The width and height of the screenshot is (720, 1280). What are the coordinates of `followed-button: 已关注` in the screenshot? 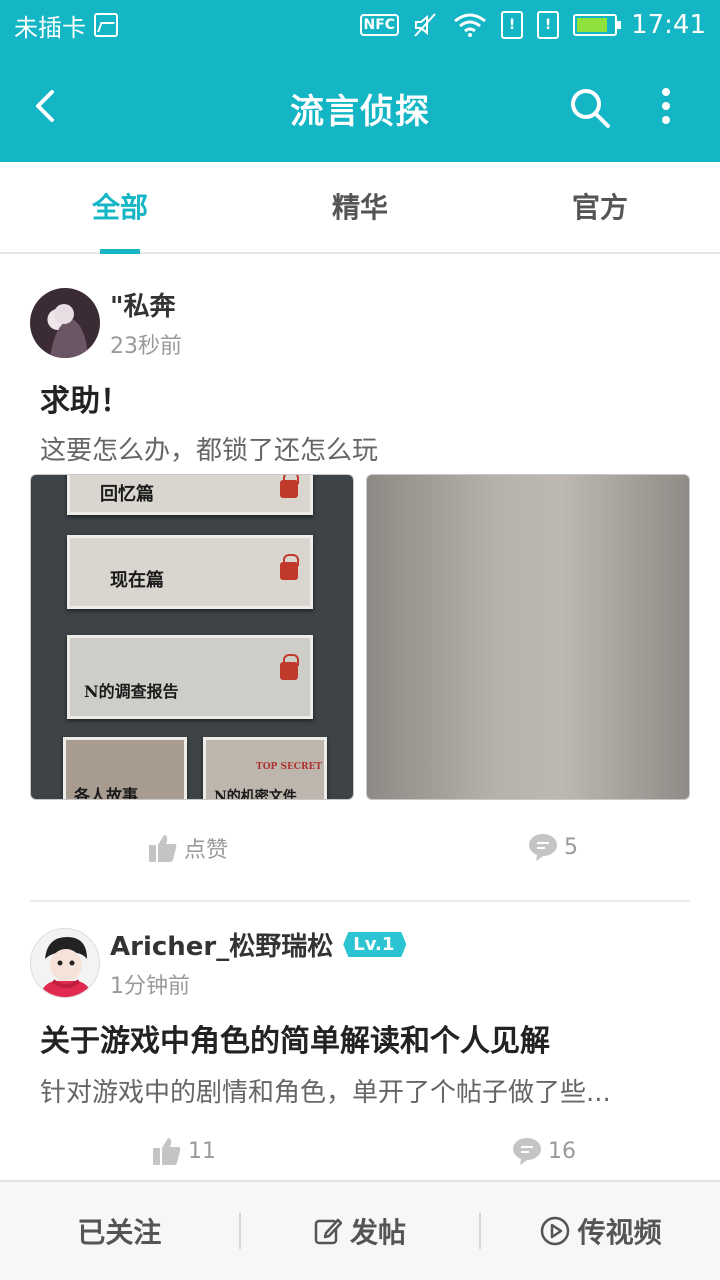 It's located at (119, 1231).